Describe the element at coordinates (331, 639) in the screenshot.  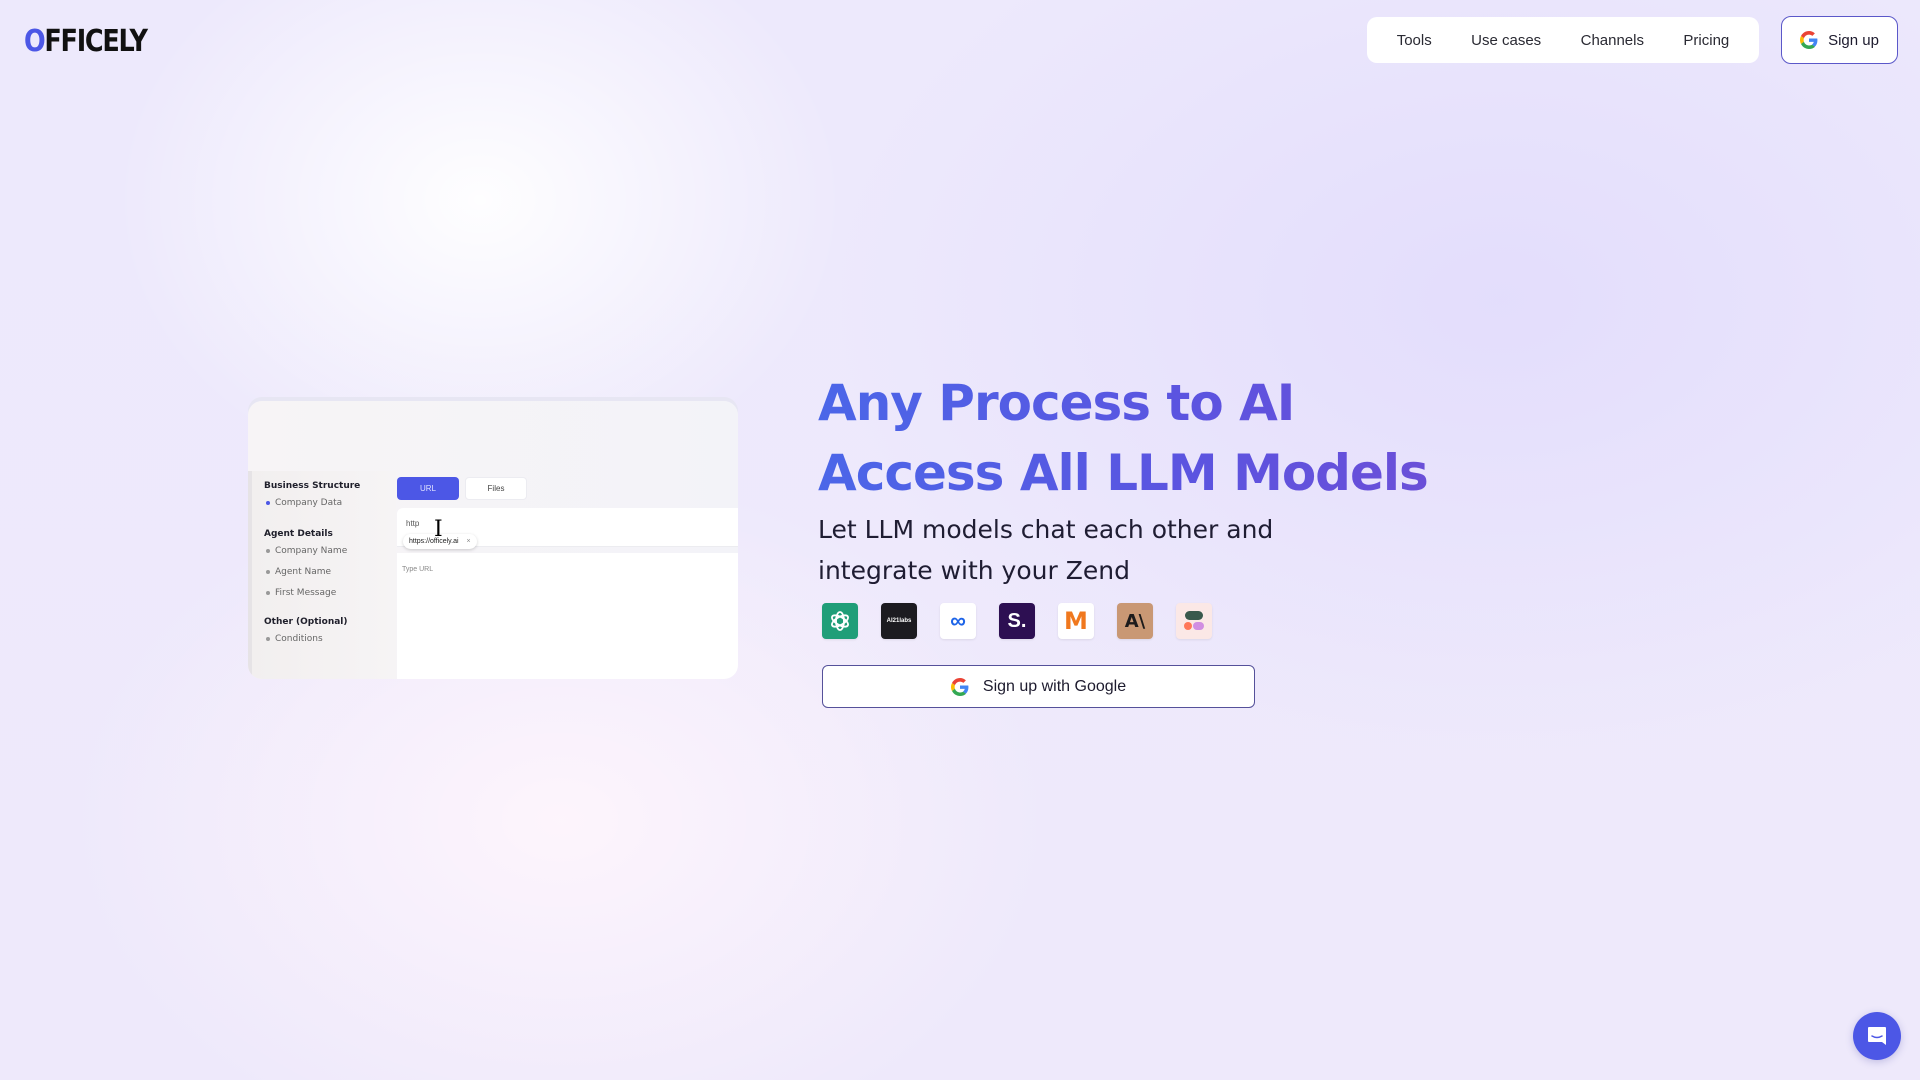
I see `preview-step-conditions: Conditions` at that location.